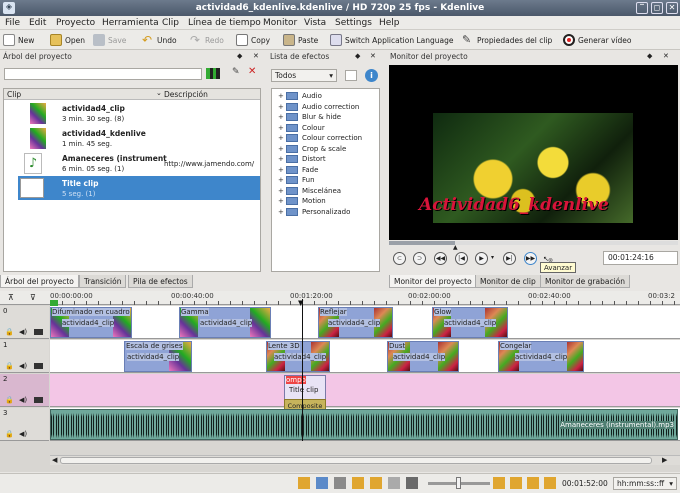  What do you see at coordinates (11, 297) in the screenshot?
I see `zoom-icon: ⊼` at bounding box center [11, 297].